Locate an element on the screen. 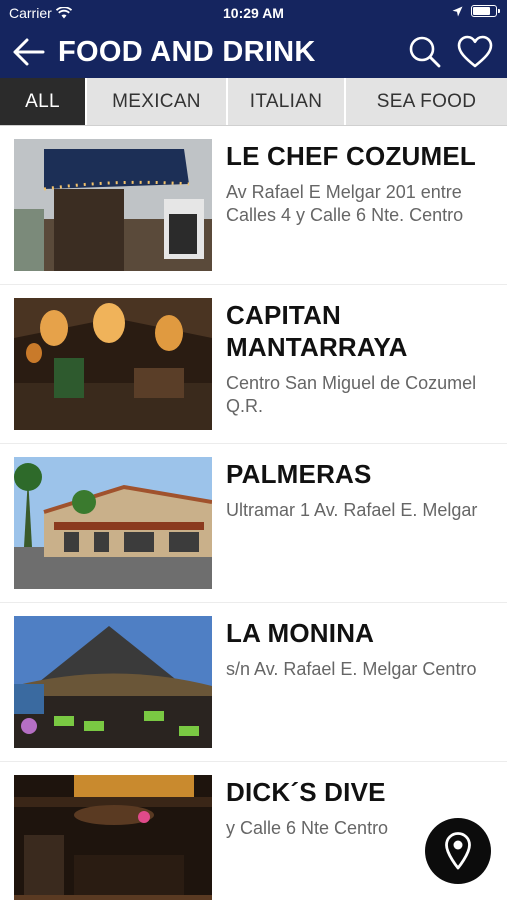 This screenshot has height=900, width=507. status-bar: Carrier 10:29 AM is located at coordinates (253, 13).